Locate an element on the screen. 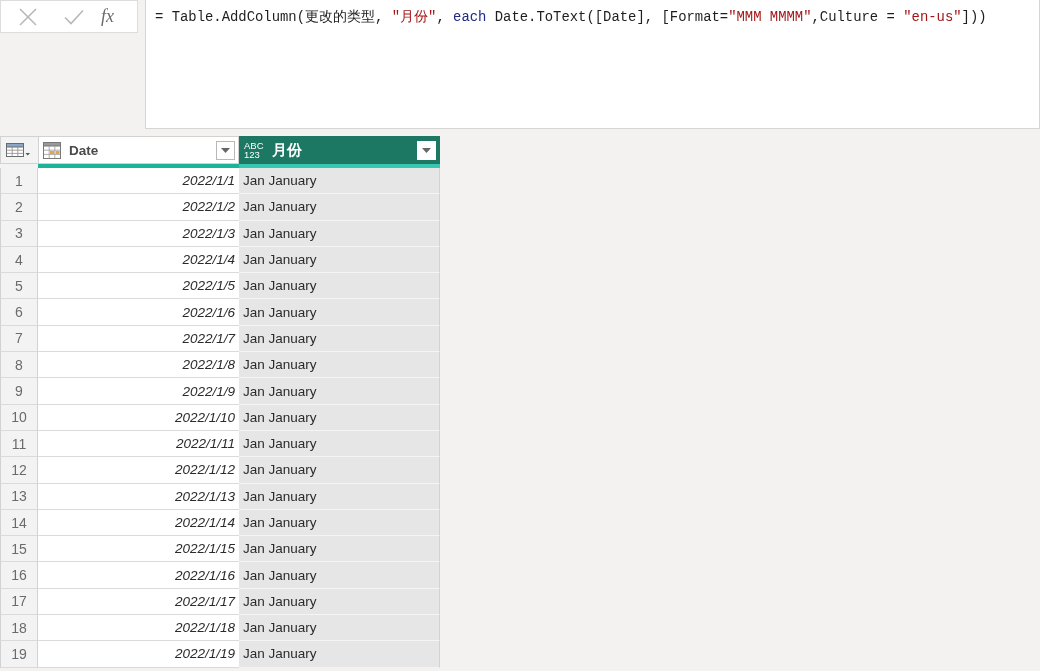  table-cell: 2022/1/6 is located at coordinates (138, 312).